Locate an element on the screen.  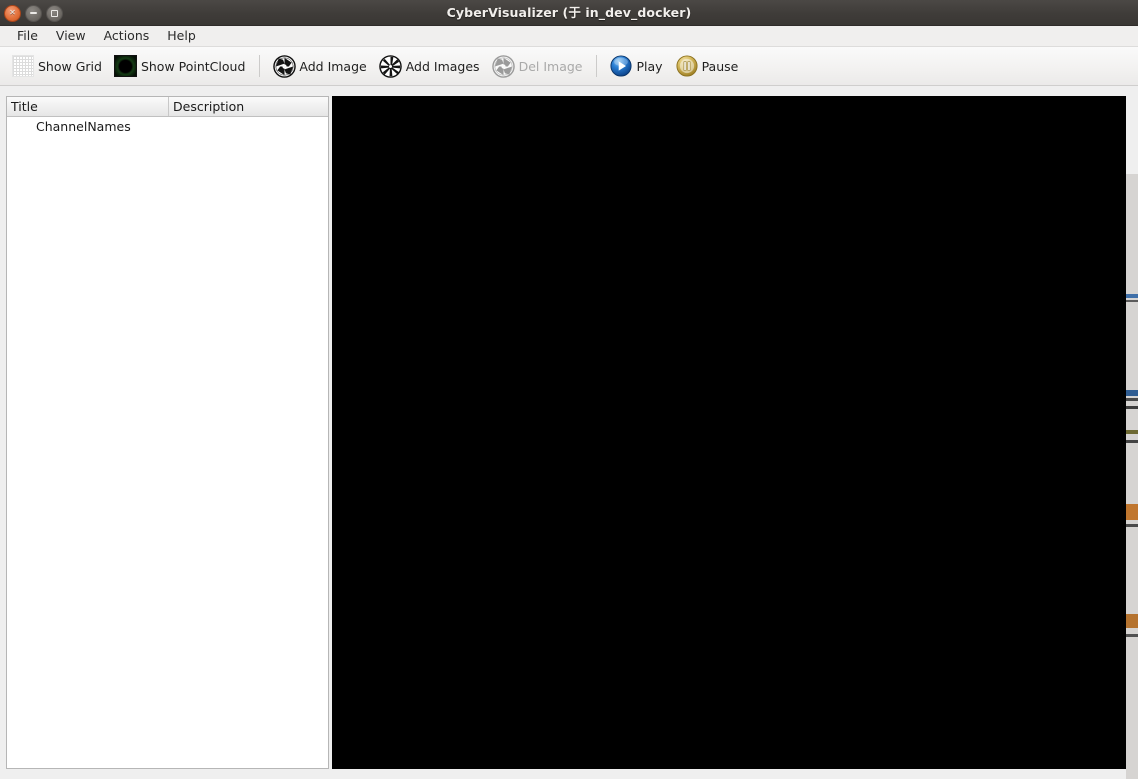
close-window-button: ✕ is located at coordinates (12, 13).